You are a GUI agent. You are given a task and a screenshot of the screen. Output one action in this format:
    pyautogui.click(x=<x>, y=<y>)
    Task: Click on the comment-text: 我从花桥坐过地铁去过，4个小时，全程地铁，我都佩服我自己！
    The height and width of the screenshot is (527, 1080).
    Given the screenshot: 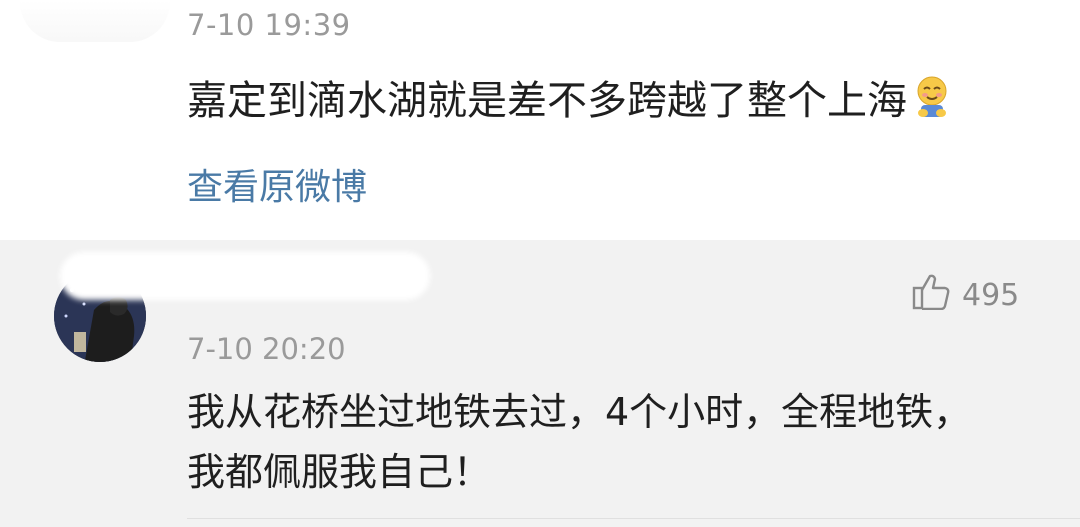 What is the action you would take?
    pyautogui.click(x=579, y=442)
    